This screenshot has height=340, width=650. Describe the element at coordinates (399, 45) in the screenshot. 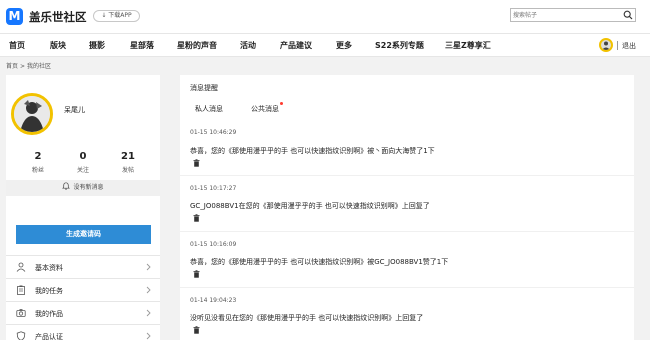

I see `nav-s22-topic: S22系列专题` at that location.